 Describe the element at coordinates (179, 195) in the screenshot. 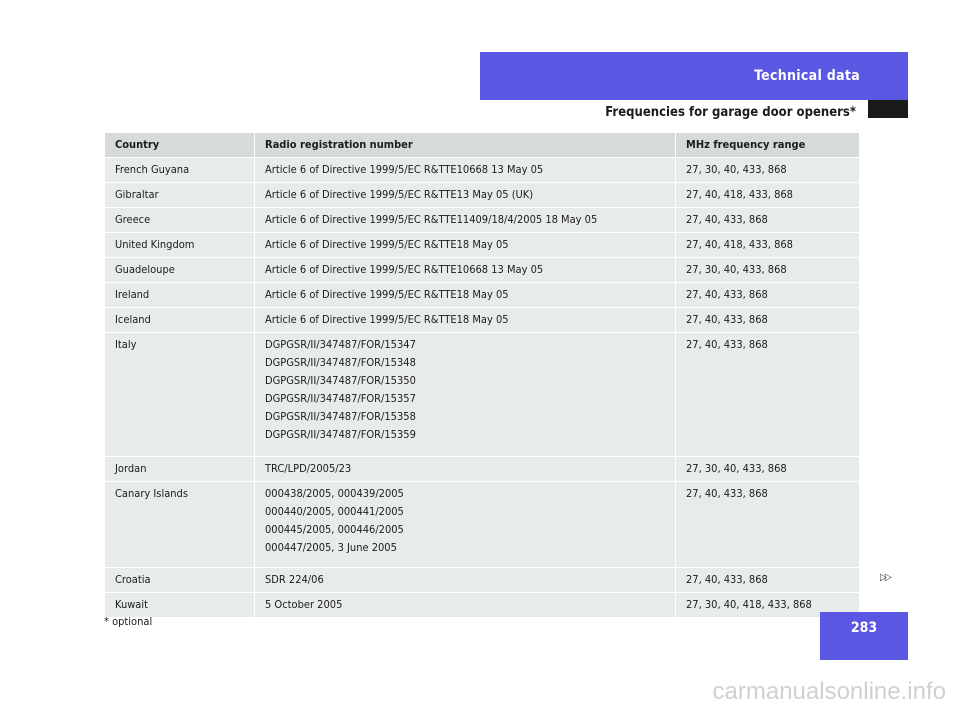

I see `cell-country: Gibraltar` at that location.